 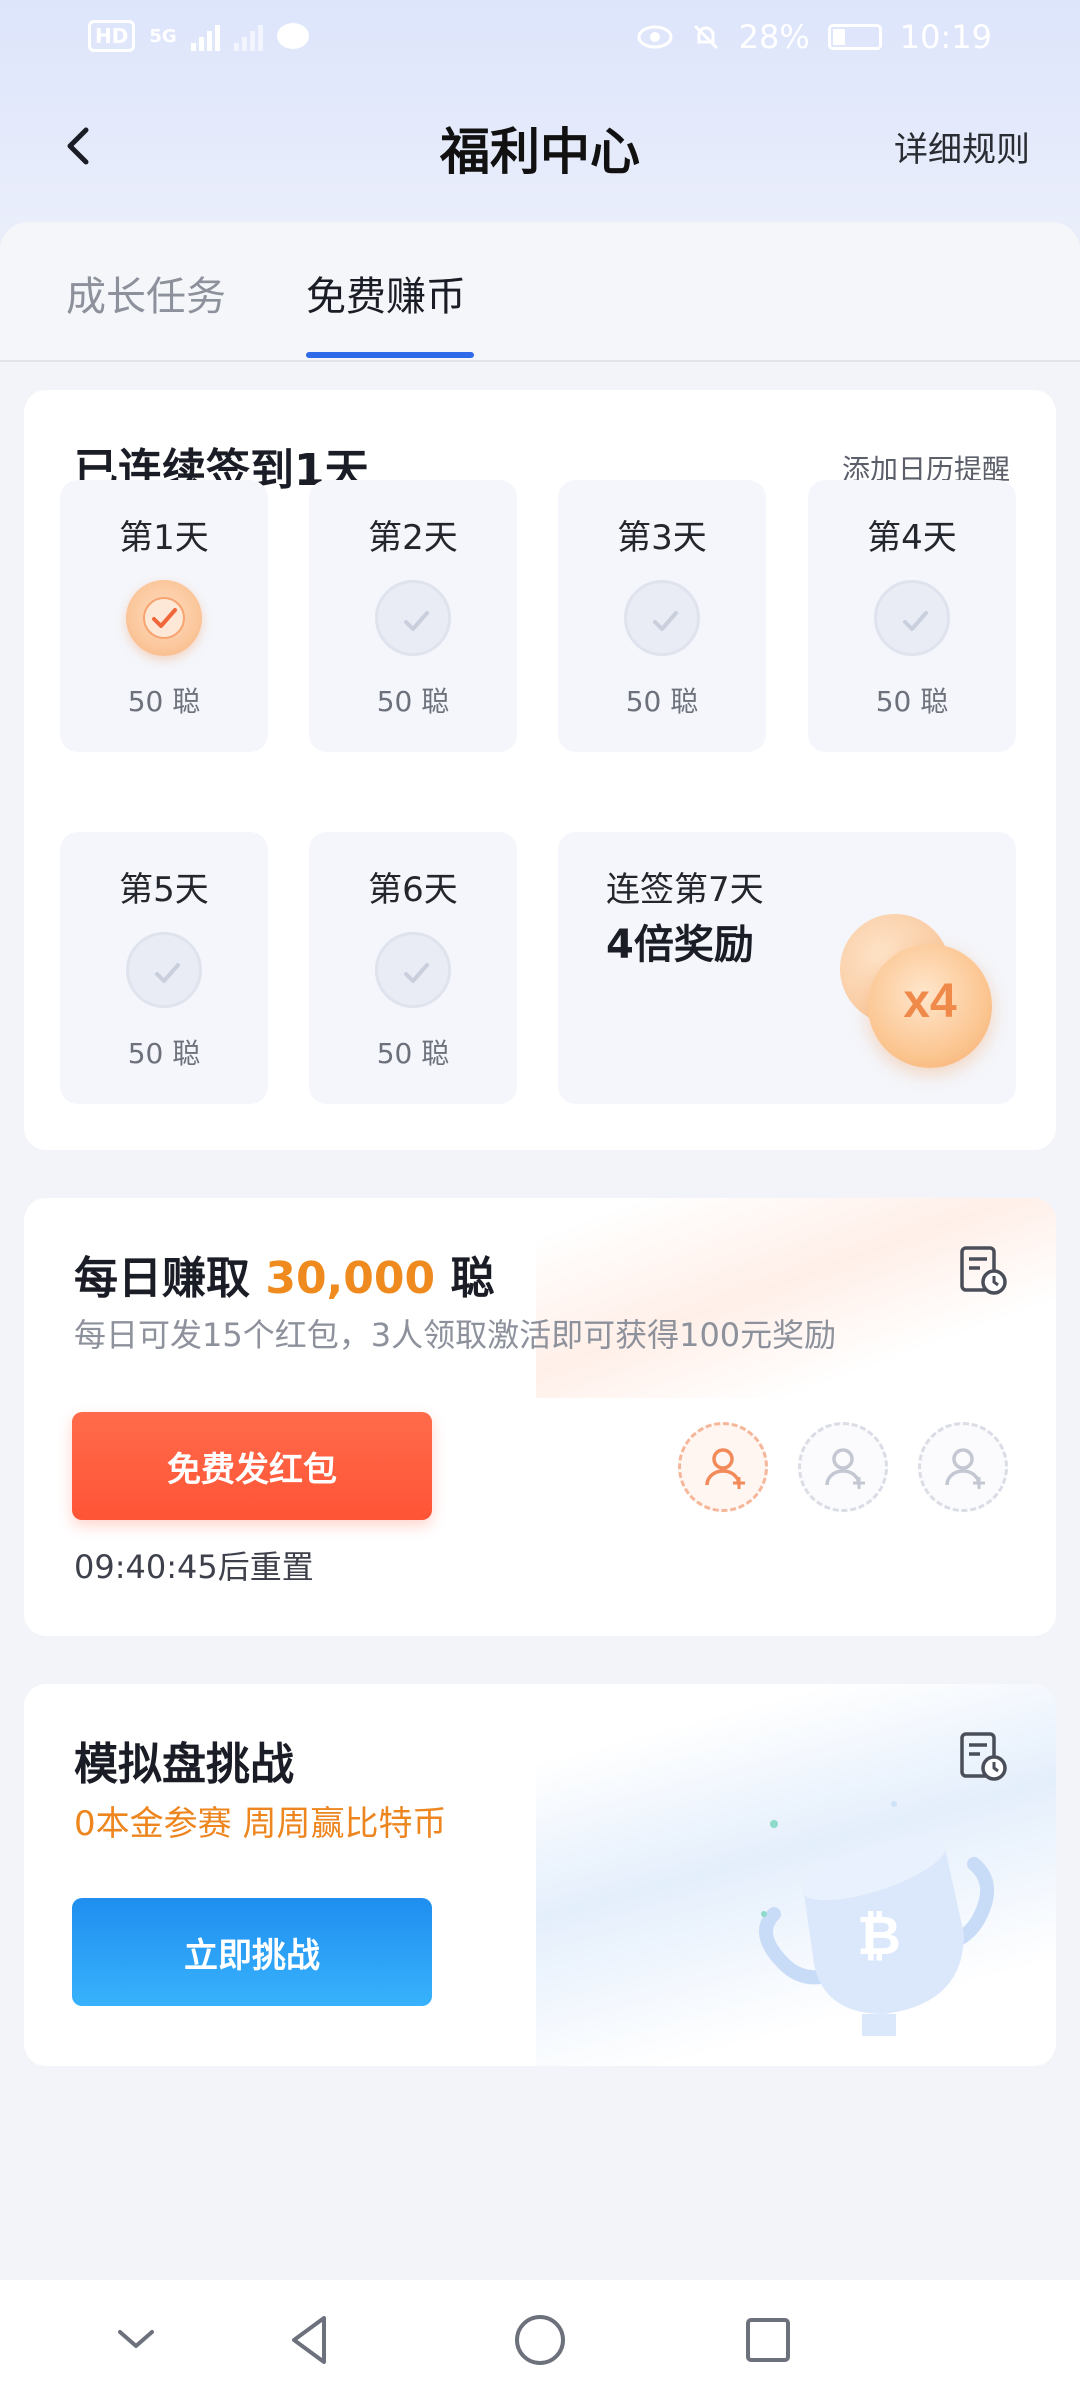 I want to click on day-card-4: 第4天 50 聪, so click(x=912, y=616).